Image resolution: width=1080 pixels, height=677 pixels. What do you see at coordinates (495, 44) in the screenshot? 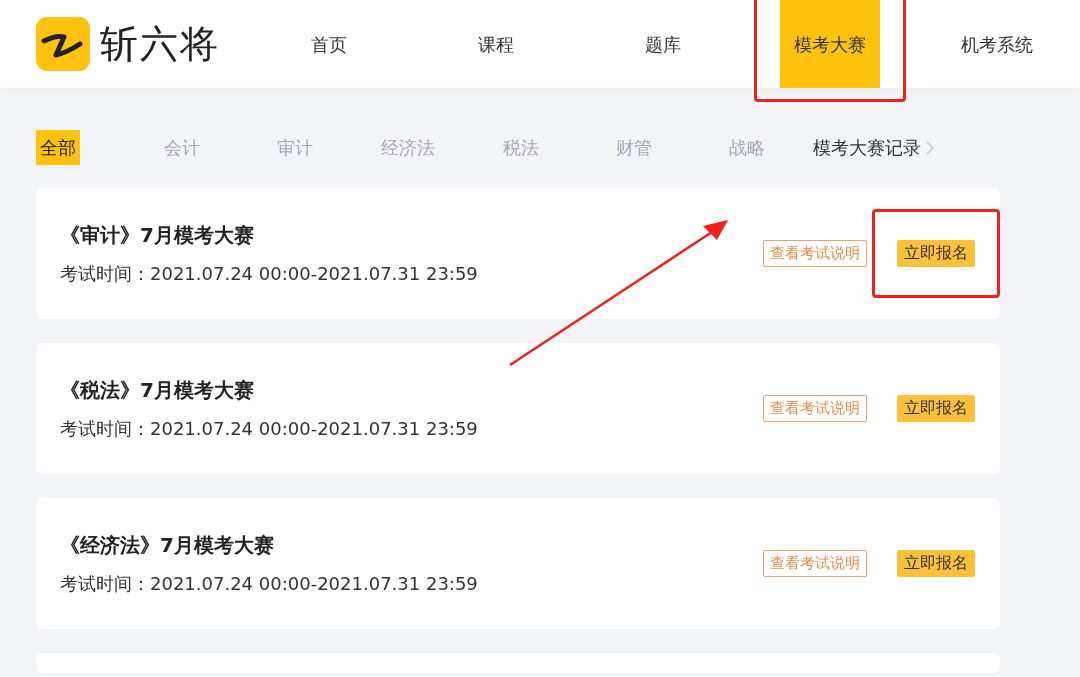
I see `nav-tab: 课程` at bounding box center [495, 44].